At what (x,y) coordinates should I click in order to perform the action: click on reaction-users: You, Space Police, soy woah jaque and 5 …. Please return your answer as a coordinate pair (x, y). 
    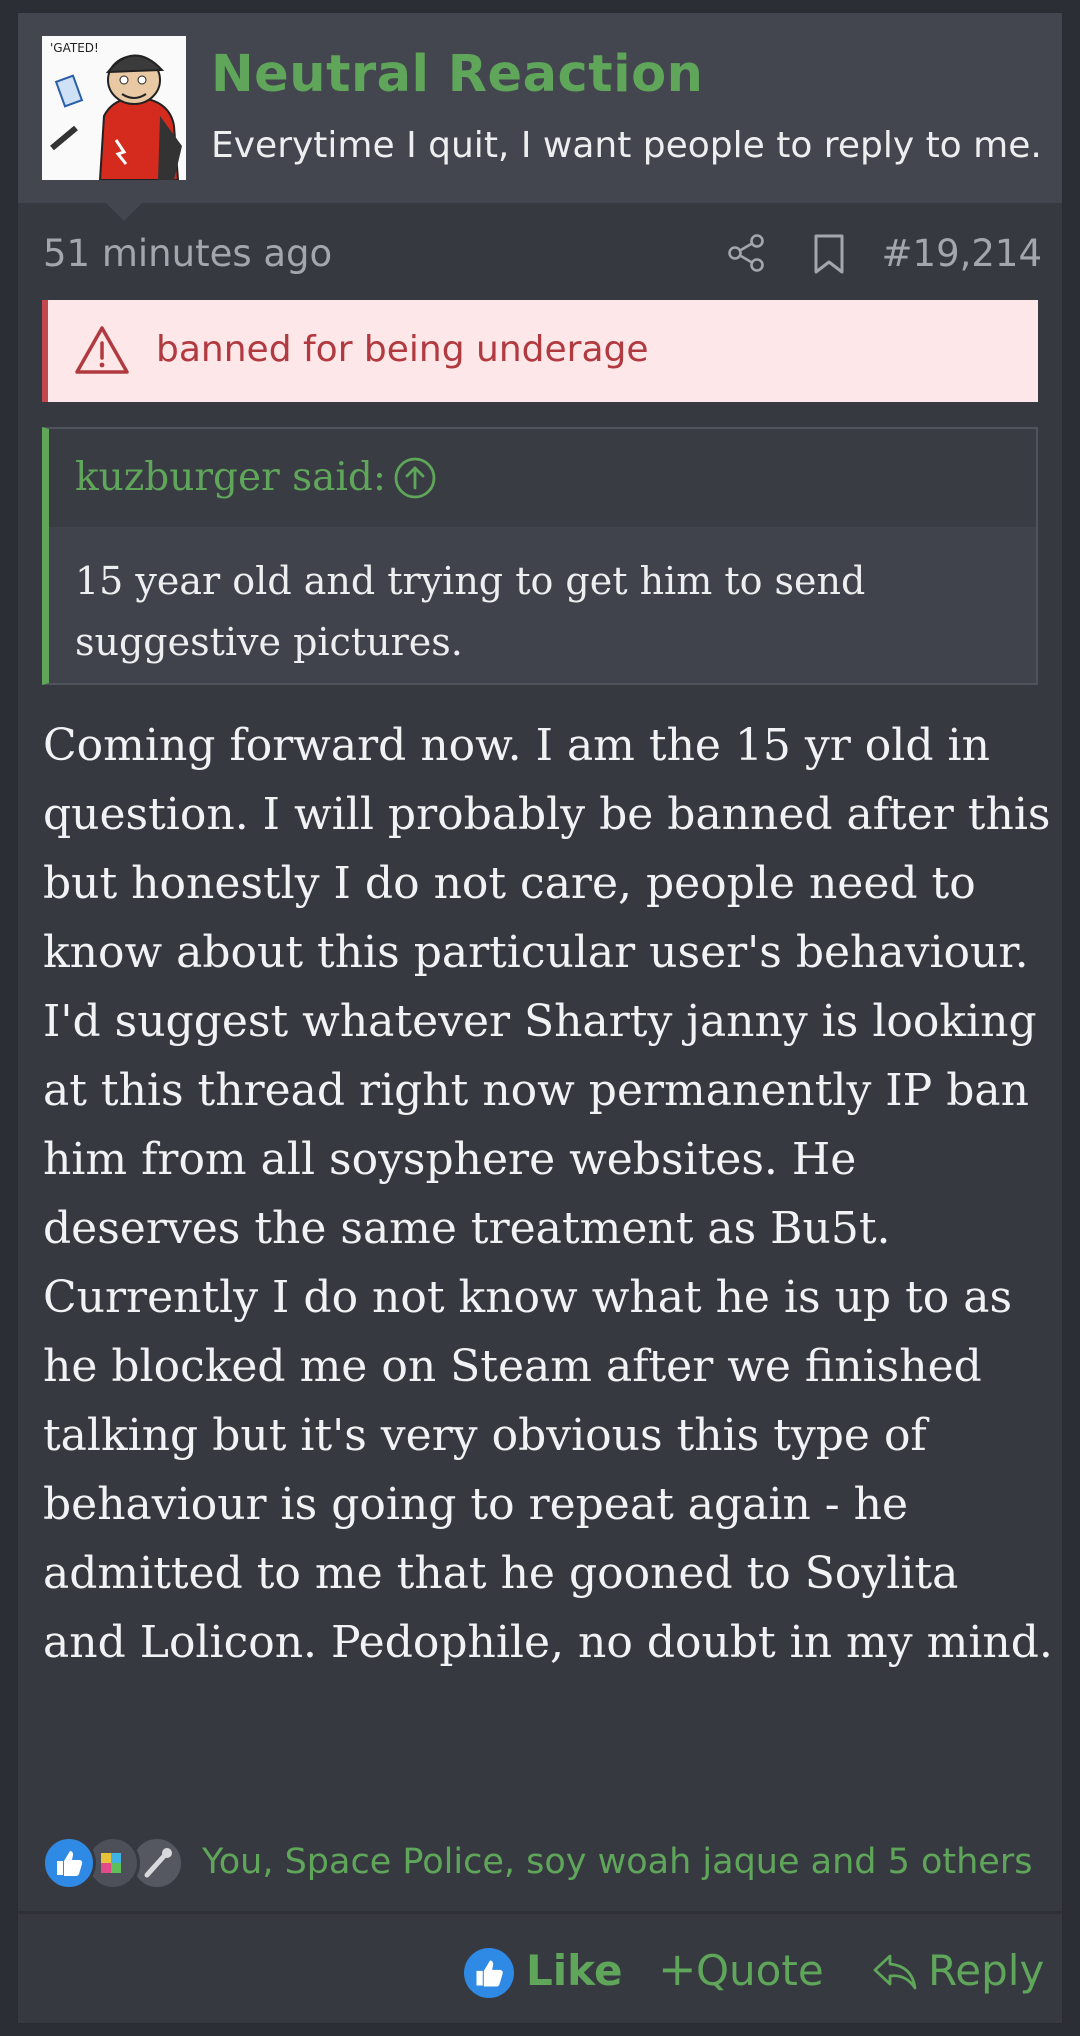
    Looking at the image, I should click on (617, 1862).